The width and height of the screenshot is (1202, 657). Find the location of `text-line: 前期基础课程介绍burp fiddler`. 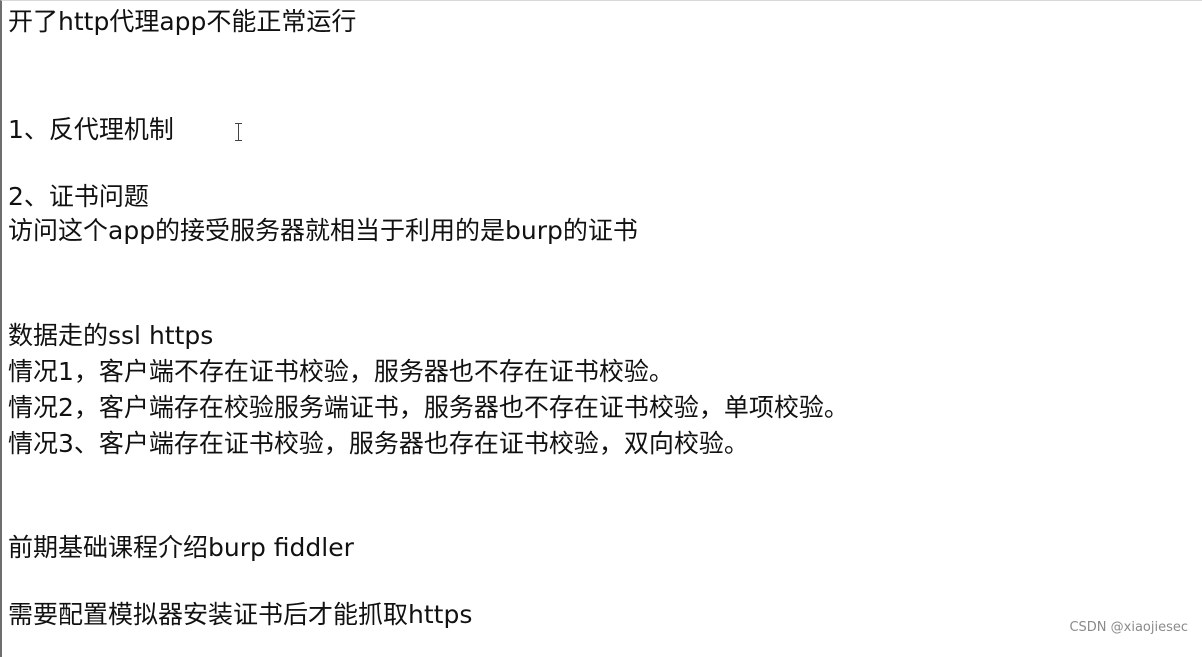

text-line: 前期基础课程介绍burp fiddler is located at coordinates (181, 547).